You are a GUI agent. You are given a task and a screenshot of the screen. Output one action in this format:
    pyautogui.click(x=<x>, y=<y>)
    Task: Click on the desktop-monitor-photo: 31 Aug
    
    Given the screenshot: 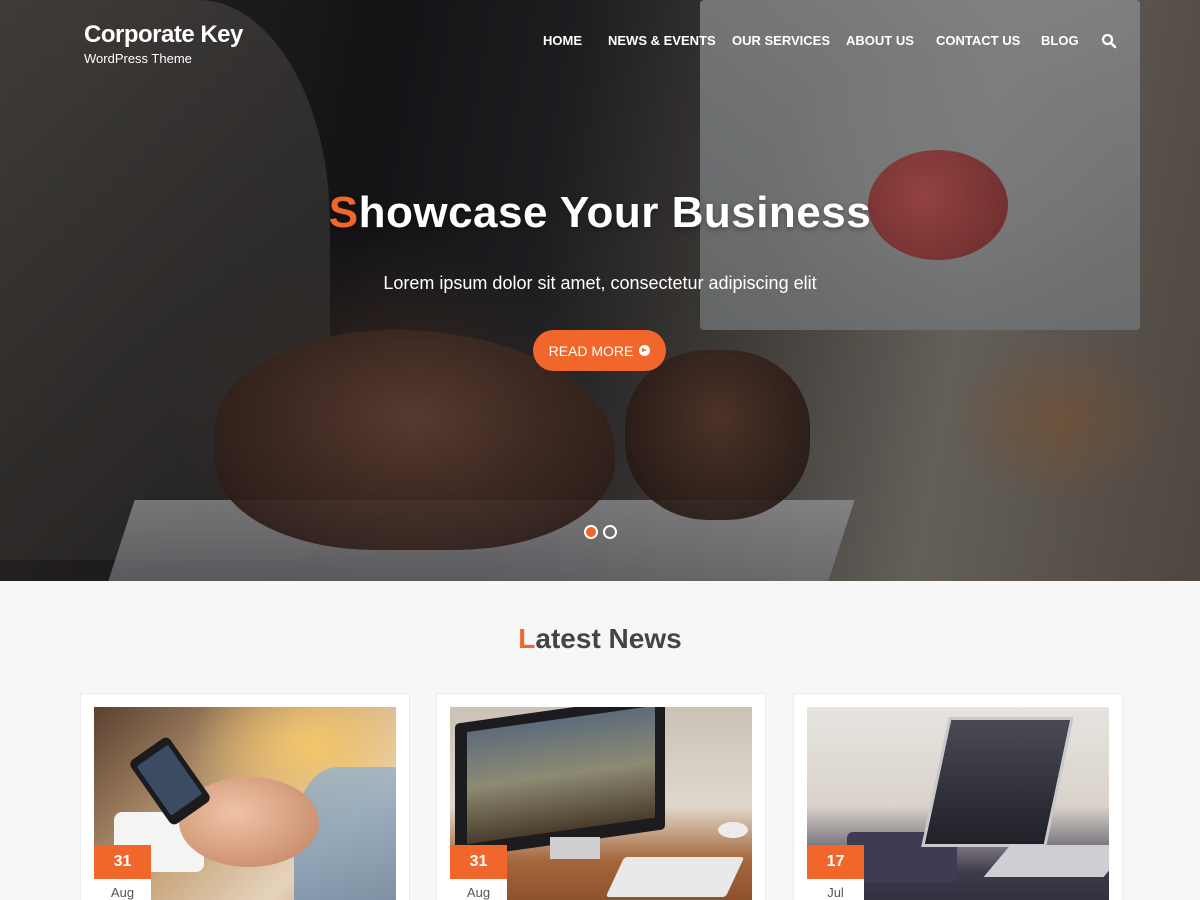 What is the action you would take?
    pyautogui.click(x=601, y=803)
    